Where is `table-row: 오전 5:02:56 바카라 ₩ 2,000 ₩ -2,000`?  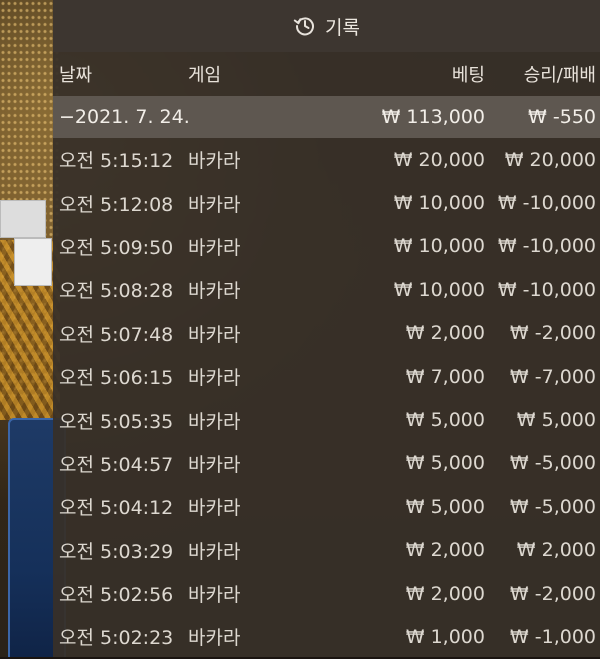
table-row: 오전 5:02:56 바카라 ₩ 2,000 ₩ -2,000 is located at coordinates (326, 593).